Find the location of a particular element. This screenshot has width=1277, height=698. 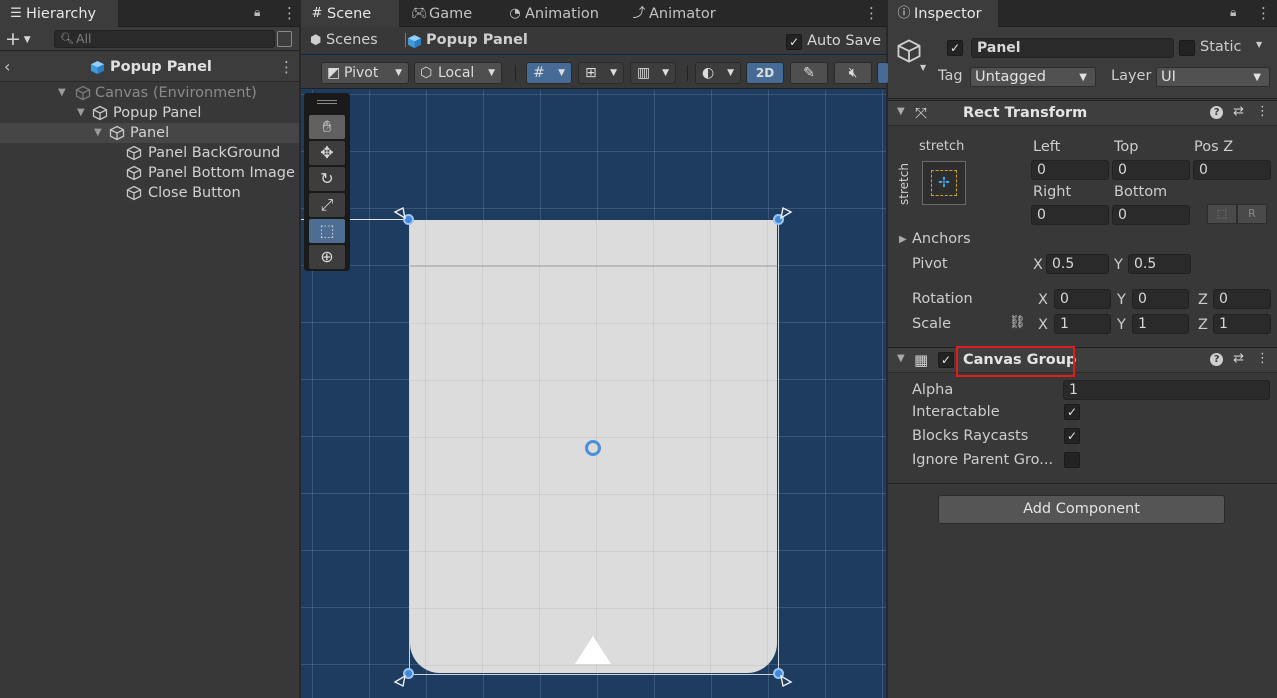

tree-item-close-button: Close Button is located at coordinates (149, 193).